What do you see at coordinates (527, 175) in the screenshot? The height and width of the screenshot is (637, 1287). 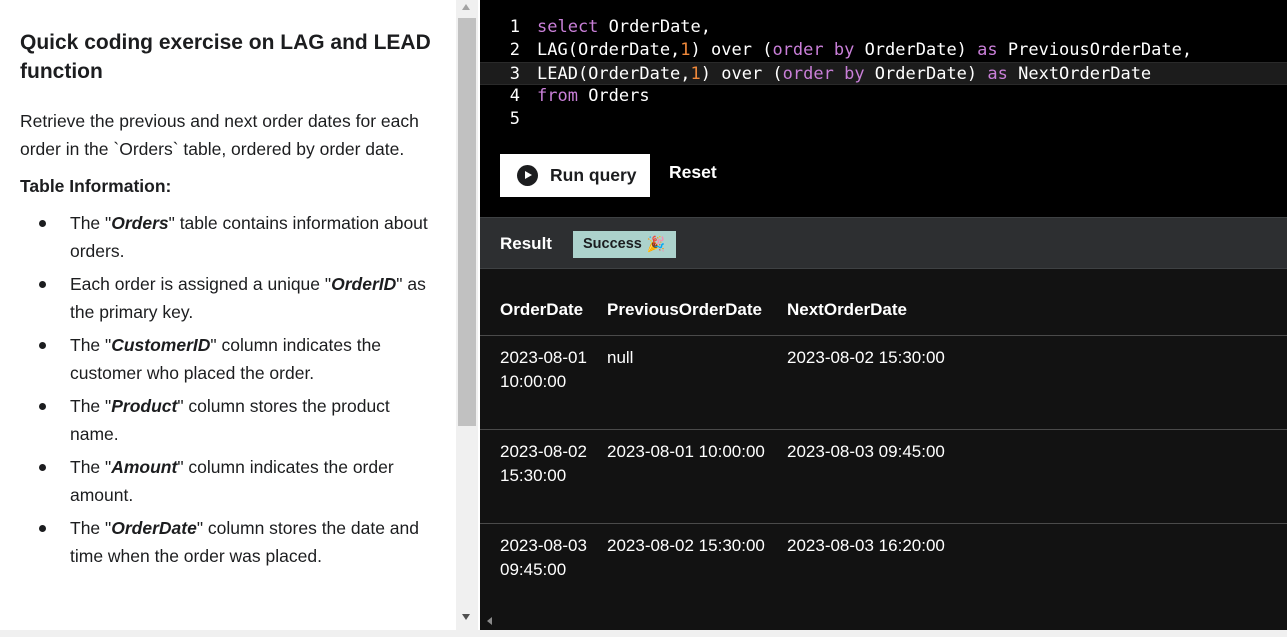 I see `play-icon` at bounding box center [527, 175].